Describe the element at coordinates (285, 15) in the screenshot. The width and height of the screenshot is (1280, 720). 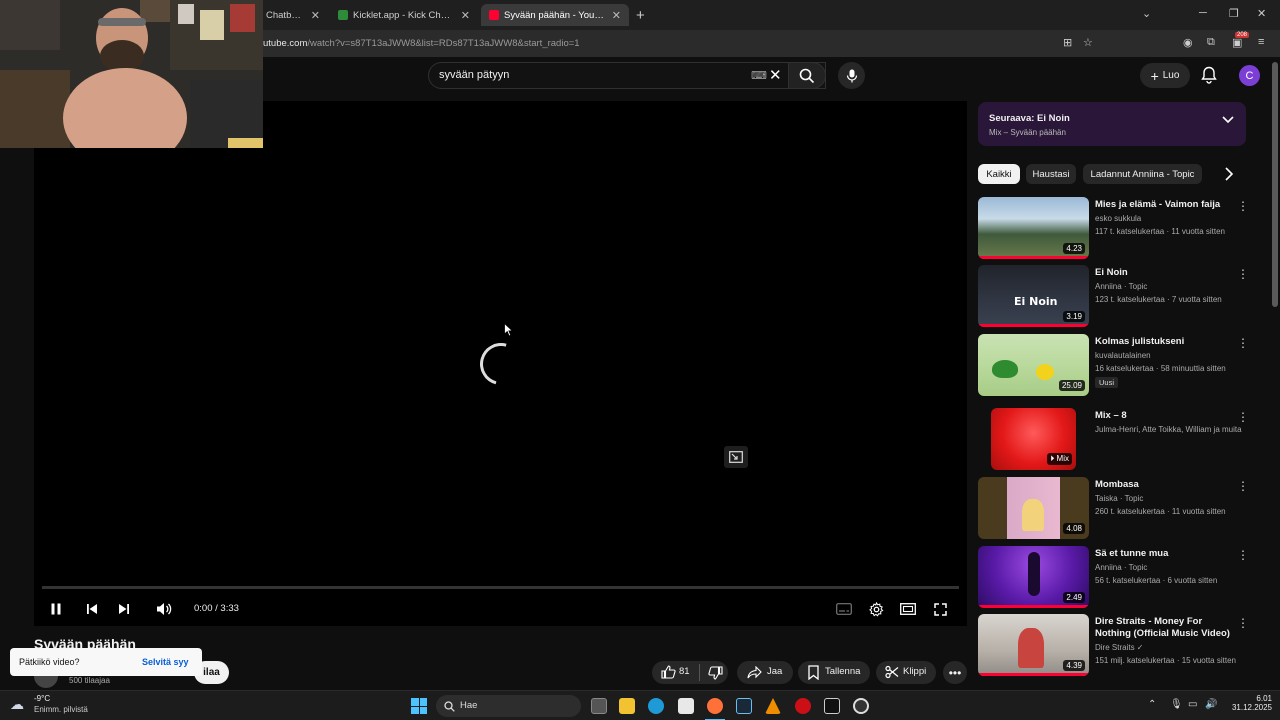
I see `tab-title: Chatbot and (` at that location.